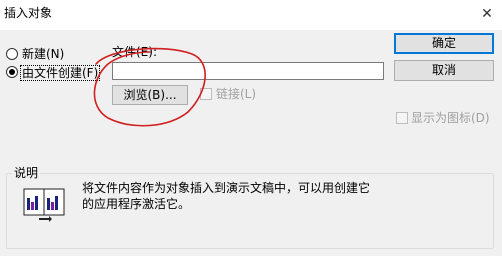  I want to click on new-radio, so click(12, 54).